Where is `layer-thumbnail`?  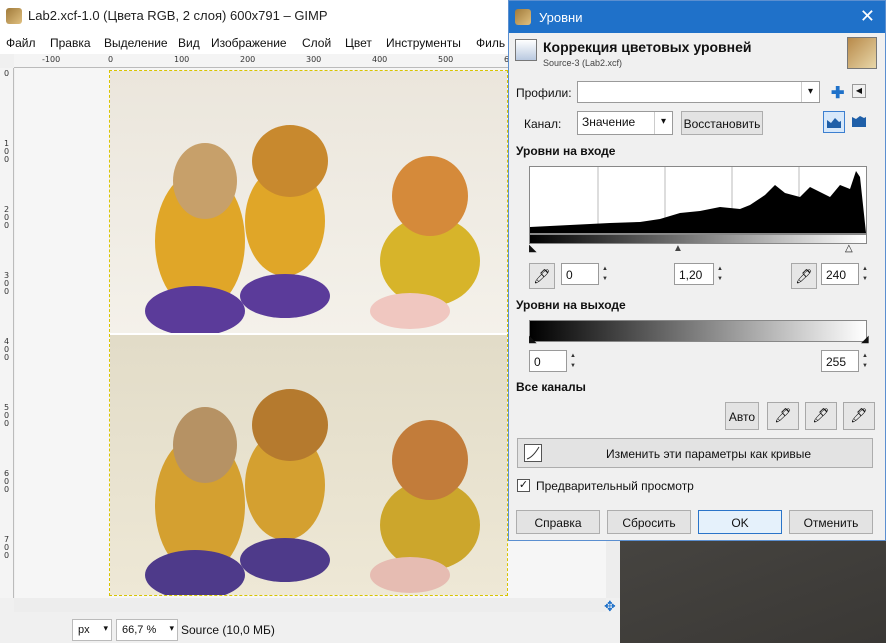
layer-thumbnail is located at coordinates (862, 53).